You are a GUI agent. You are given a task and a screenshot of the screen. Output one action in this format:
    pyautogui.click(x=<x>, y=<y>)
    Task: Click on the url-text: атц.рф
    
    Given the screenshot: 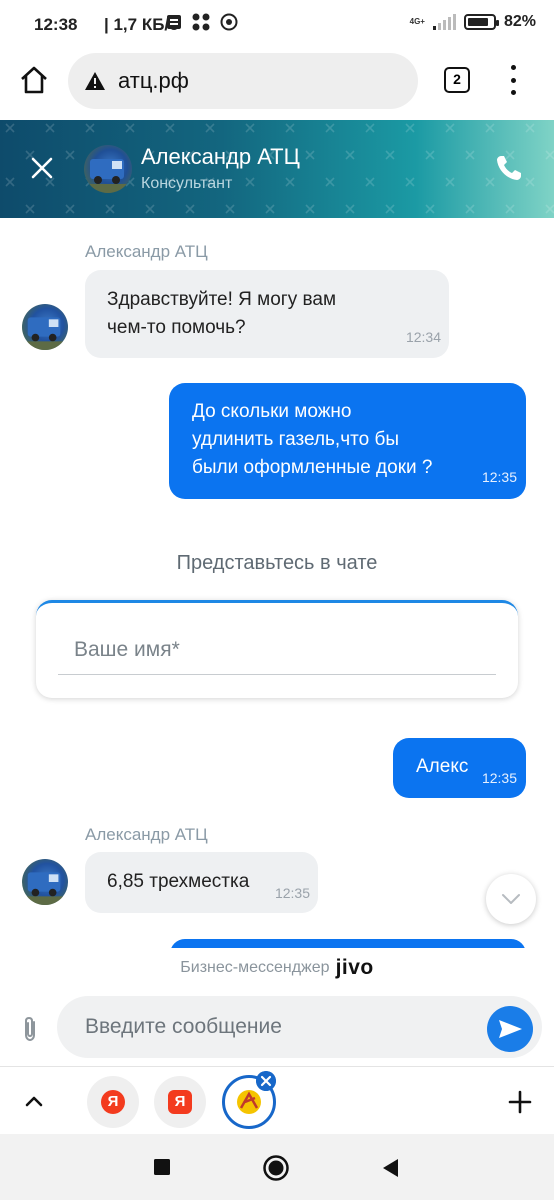 What is the action you would take?
    pyautogui.click(x=153, y=80)
    